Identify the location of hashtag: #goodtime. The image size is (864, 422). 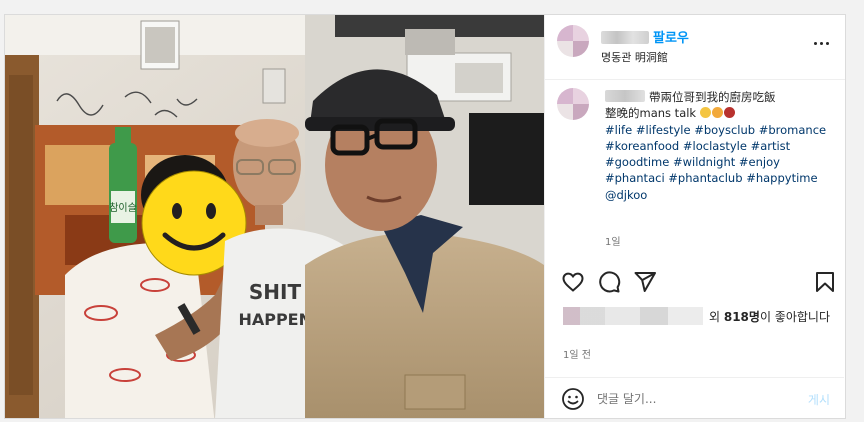
(637, 162).